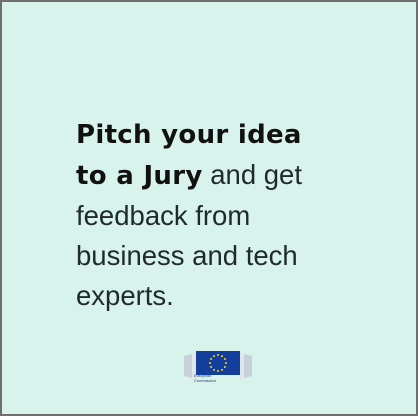  I want to click on headline-line5: experts., so click(125, 295).